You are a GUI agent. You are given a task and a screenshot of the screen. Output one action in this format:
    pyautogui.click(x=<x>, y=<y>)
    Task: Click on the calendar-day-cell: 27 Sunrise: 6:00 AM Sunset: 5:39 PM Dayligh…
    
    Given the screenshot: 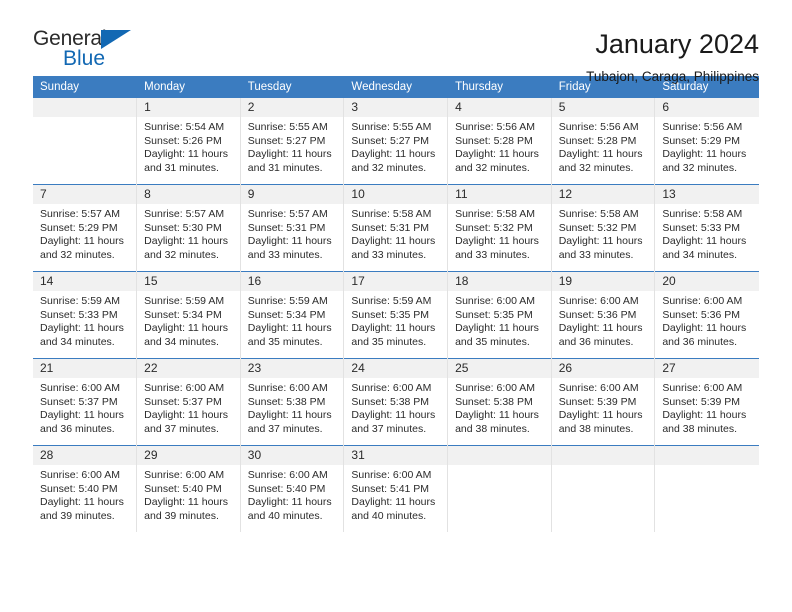 What is the action you would take?
    pyautogui.click(x=706, y=402)
    